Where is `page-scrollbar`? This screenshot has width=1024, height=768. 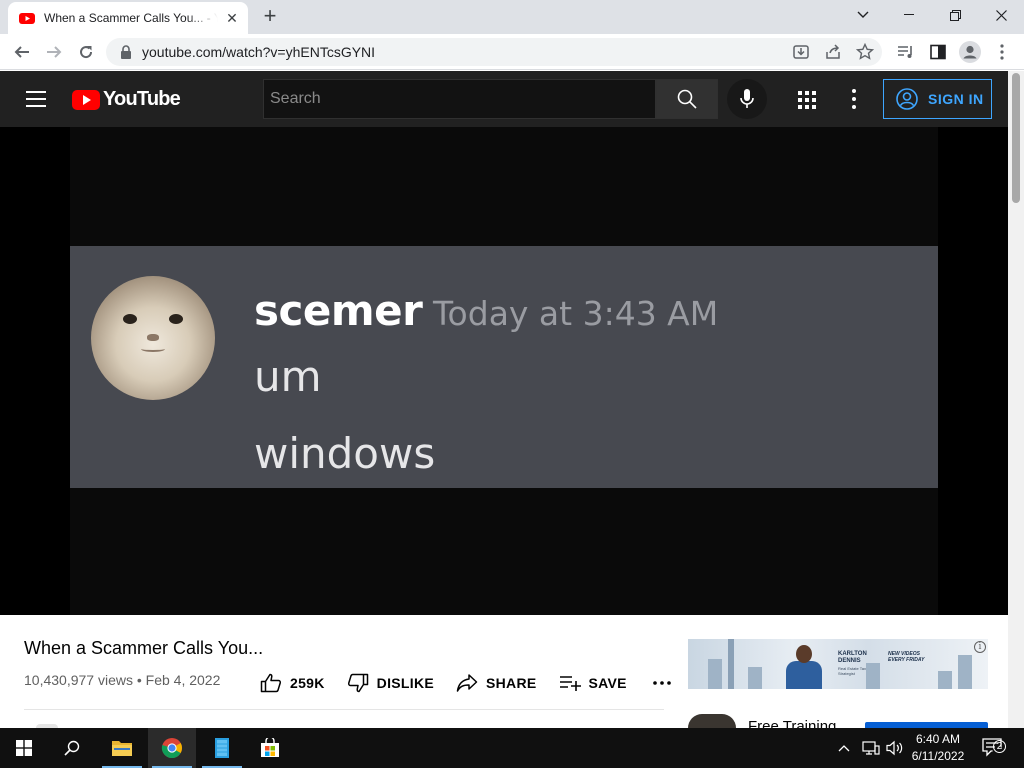
page-scrollbar is located at coordinates (1016, 399).